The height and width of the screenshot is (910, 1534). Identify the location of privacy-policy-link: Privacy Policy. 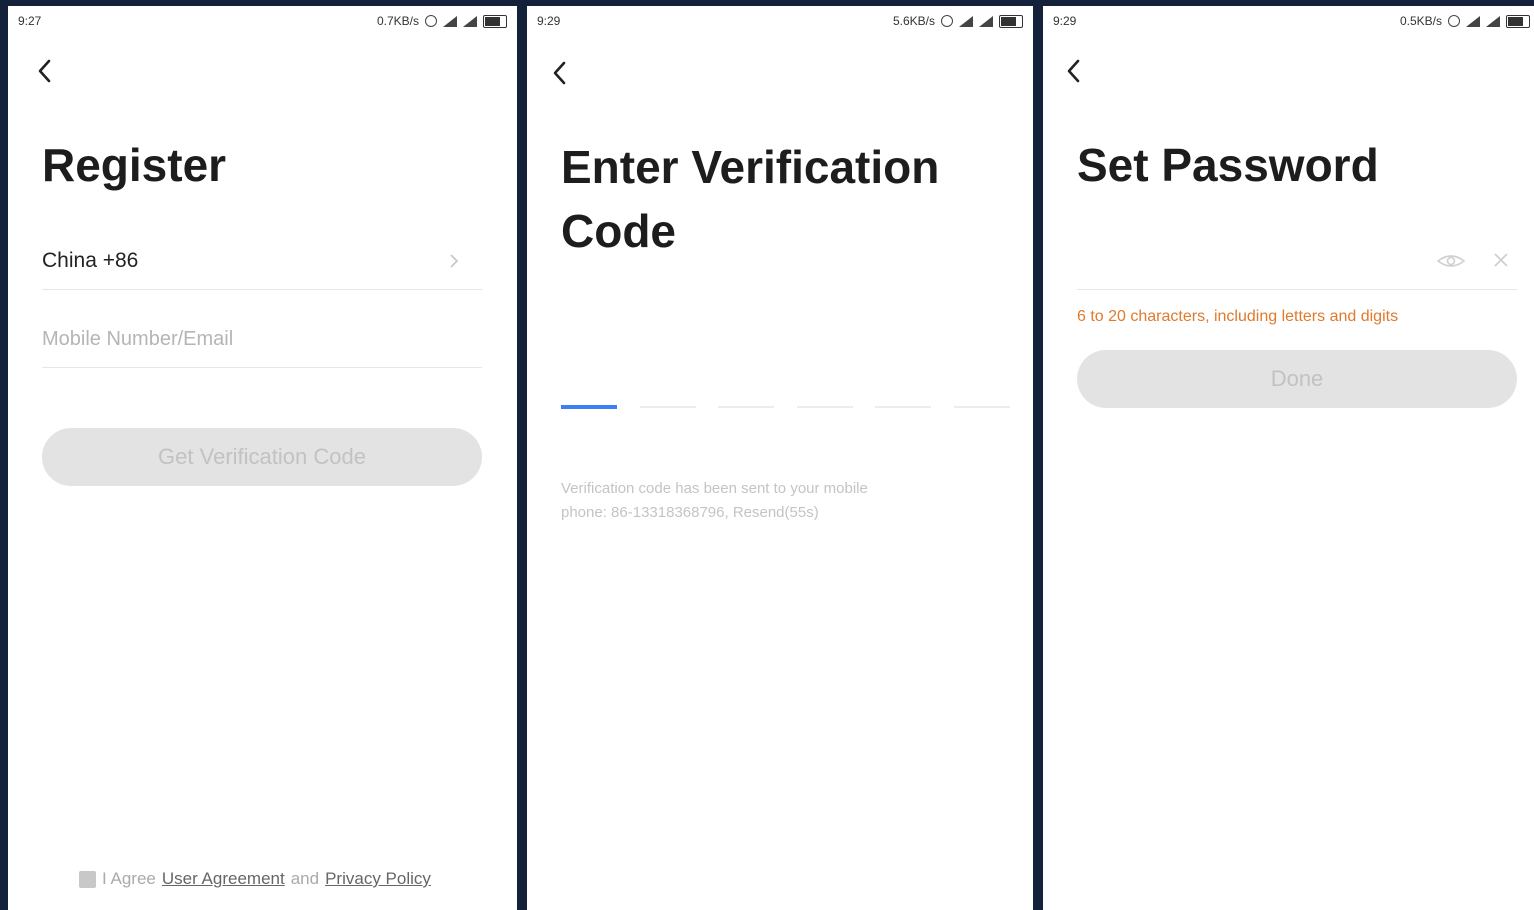
(378, 879).